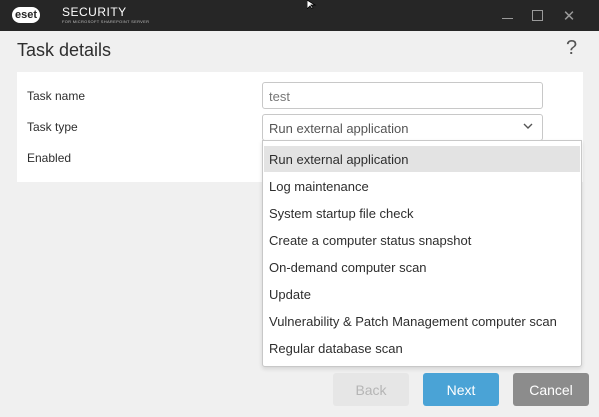 Image resolution: width=599 pixels, height=417 pixels. What do you see at coordinates (422, 240) in the screenshot?
I see `dropdown-option: Create a computer status snapshot` at bounding box center [422, 240].